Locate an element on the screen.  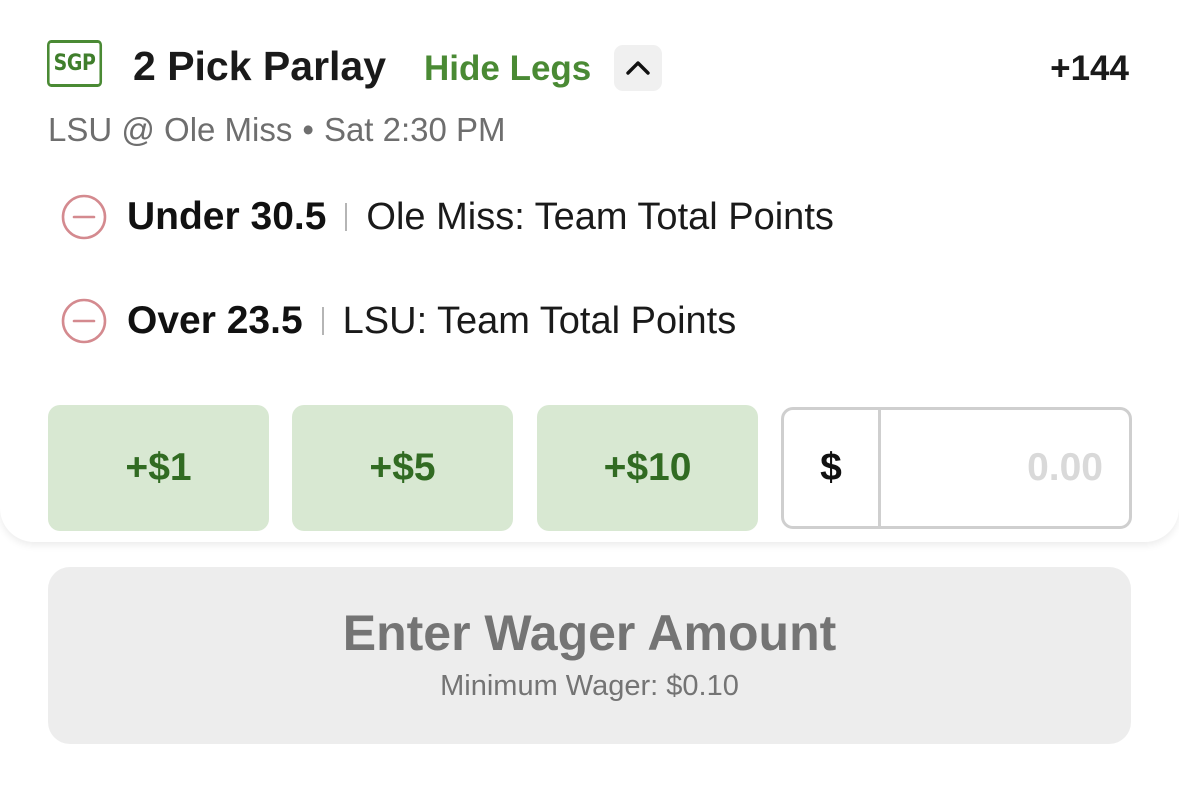
leg-line: Under 30.5 is located at coordinates (227, 216).